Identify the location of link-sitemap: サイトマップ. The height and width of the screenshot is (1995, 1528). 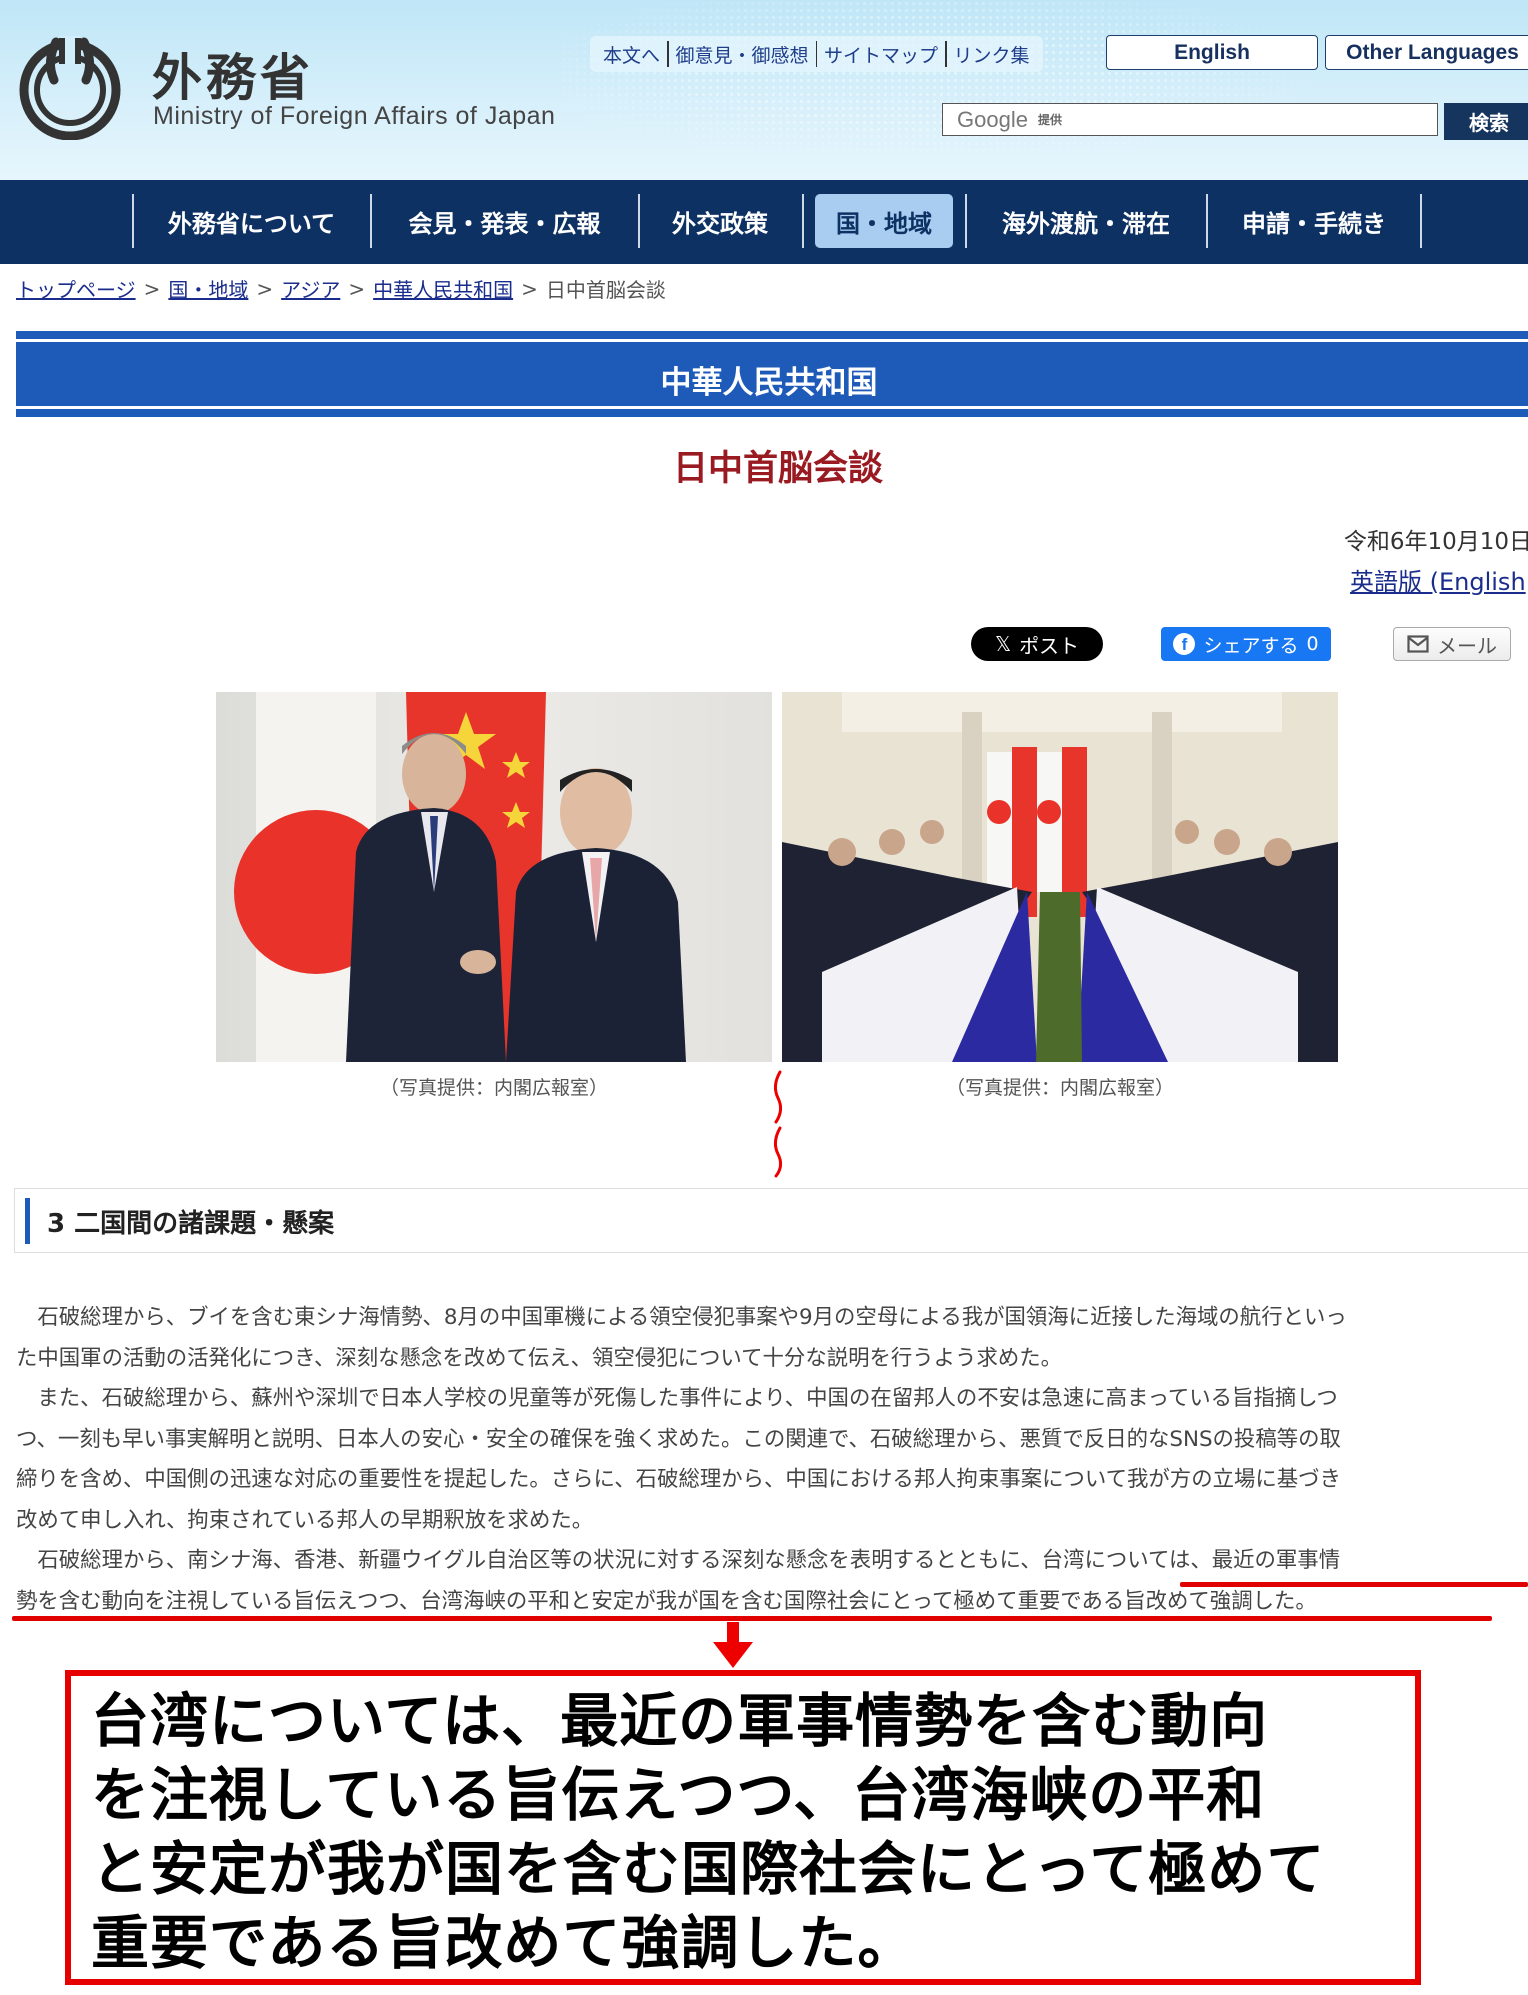
(881, 54).